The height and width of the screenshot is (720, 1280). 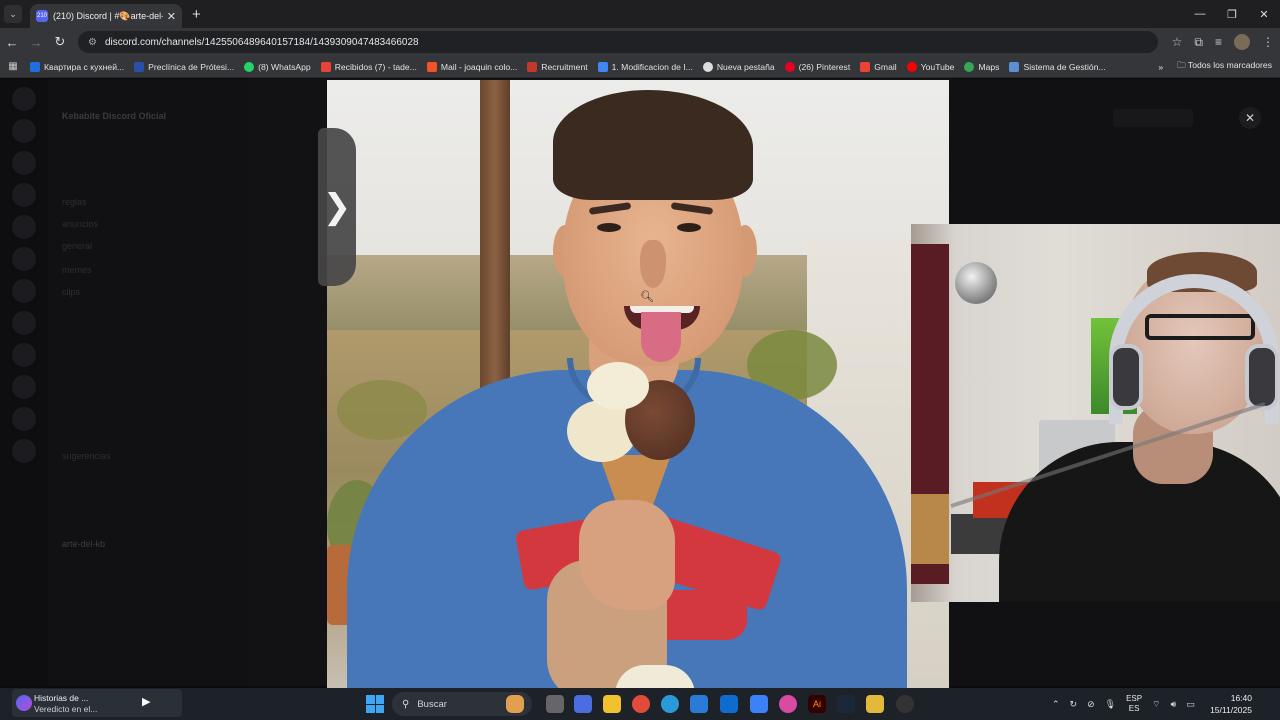 I want to click on previous-image-button: ❯, so click(x=337, y=207).